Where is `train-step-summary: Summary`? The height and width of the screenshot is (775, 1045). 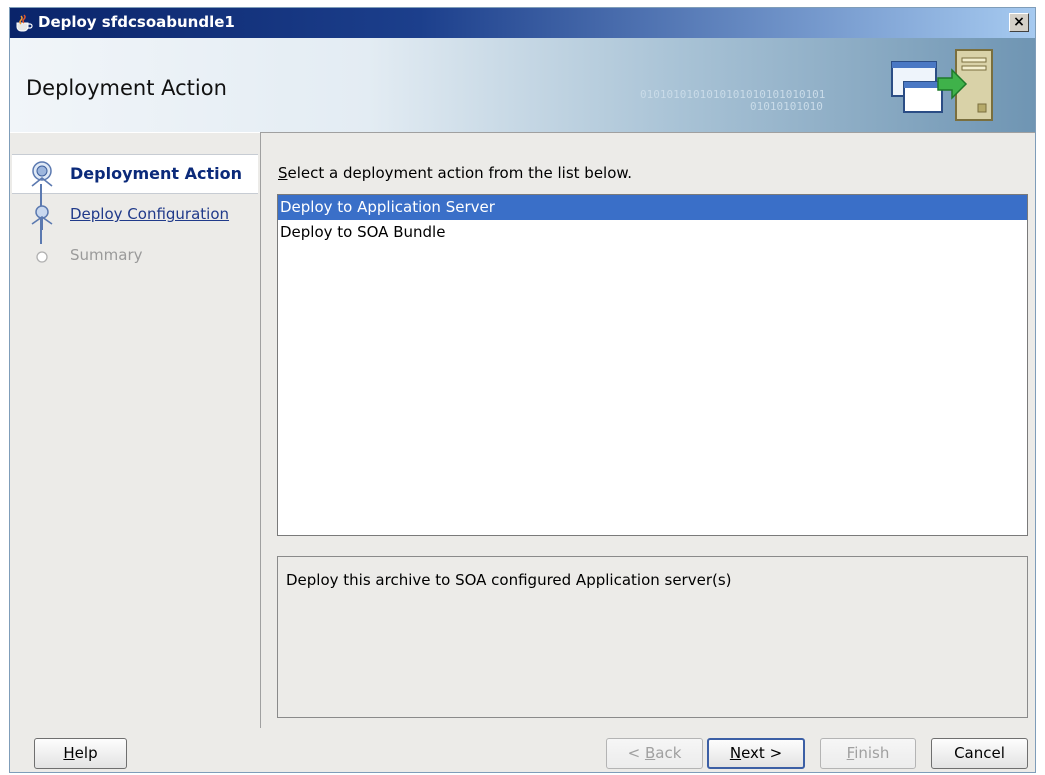 train-step-summary: Summary is located at coordinates (106, 255).